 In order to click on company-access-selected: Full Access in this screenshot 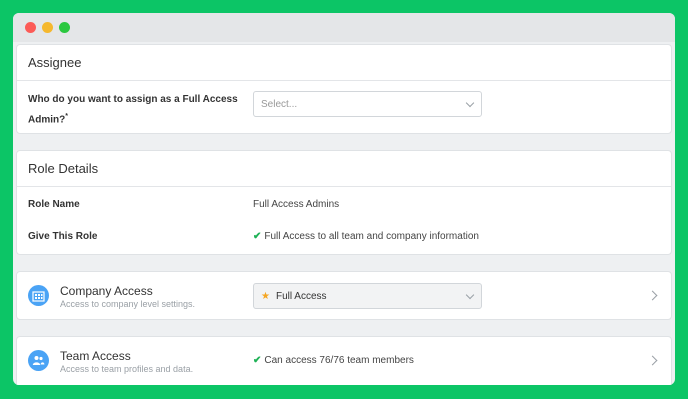, I will do `click(301, 296)`.